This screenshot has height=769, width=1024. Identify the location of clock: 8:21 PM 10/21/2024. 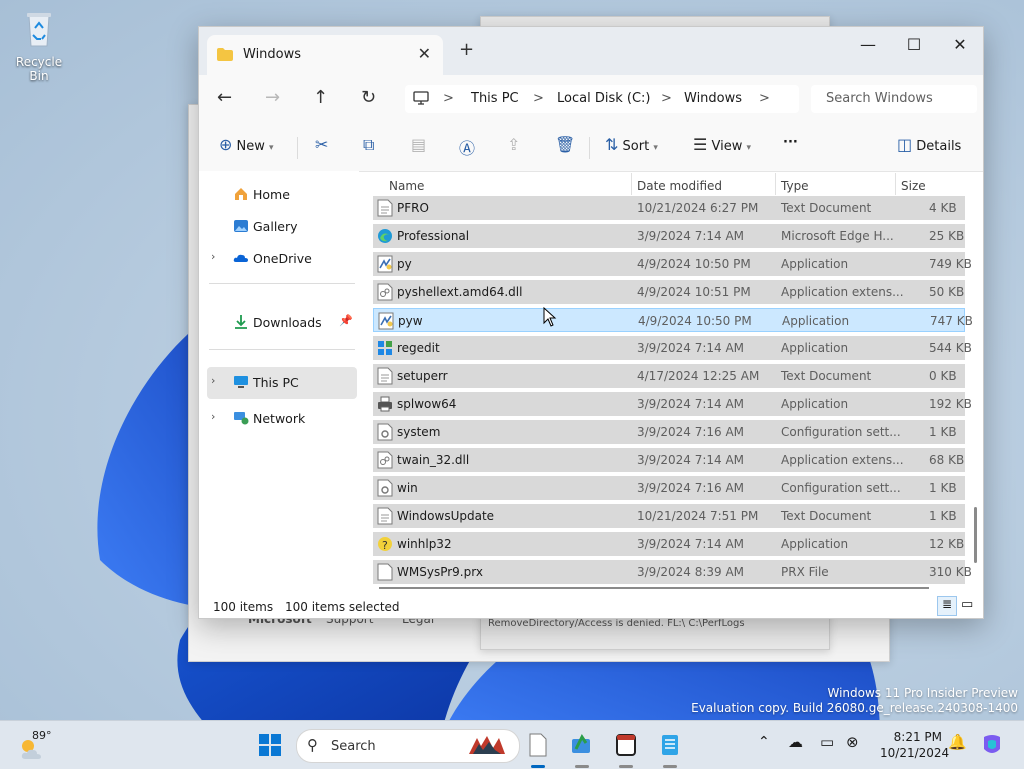
(915, 745).